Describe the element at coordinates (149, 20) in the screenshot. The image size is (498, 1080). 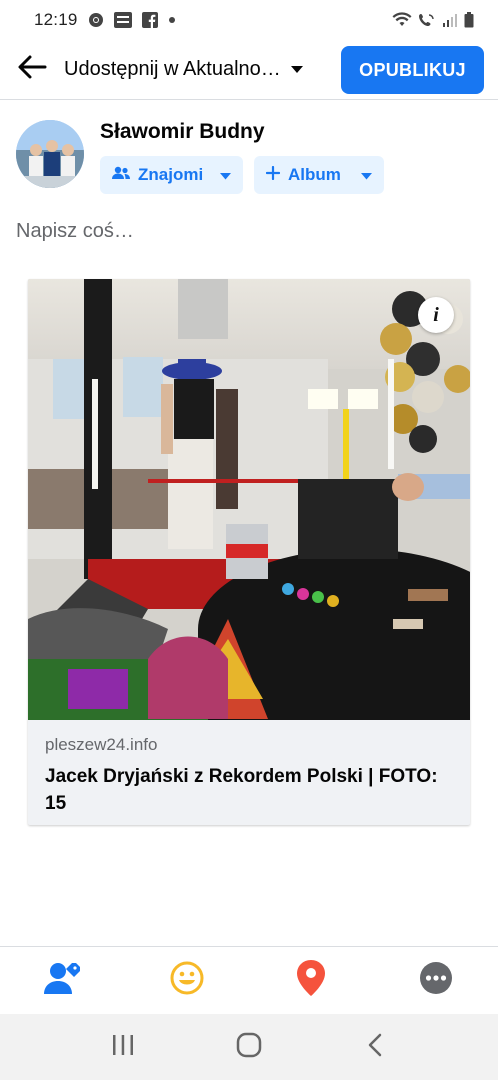
I see `facebook-icon` at that location.